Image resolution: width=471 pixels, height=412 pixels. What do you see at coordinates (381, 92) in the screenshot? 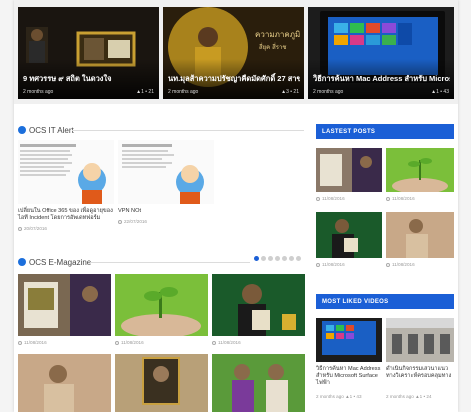
I see `featured-meta: 2 months ago ▲1 • 43` at bounding box center [381, 92].